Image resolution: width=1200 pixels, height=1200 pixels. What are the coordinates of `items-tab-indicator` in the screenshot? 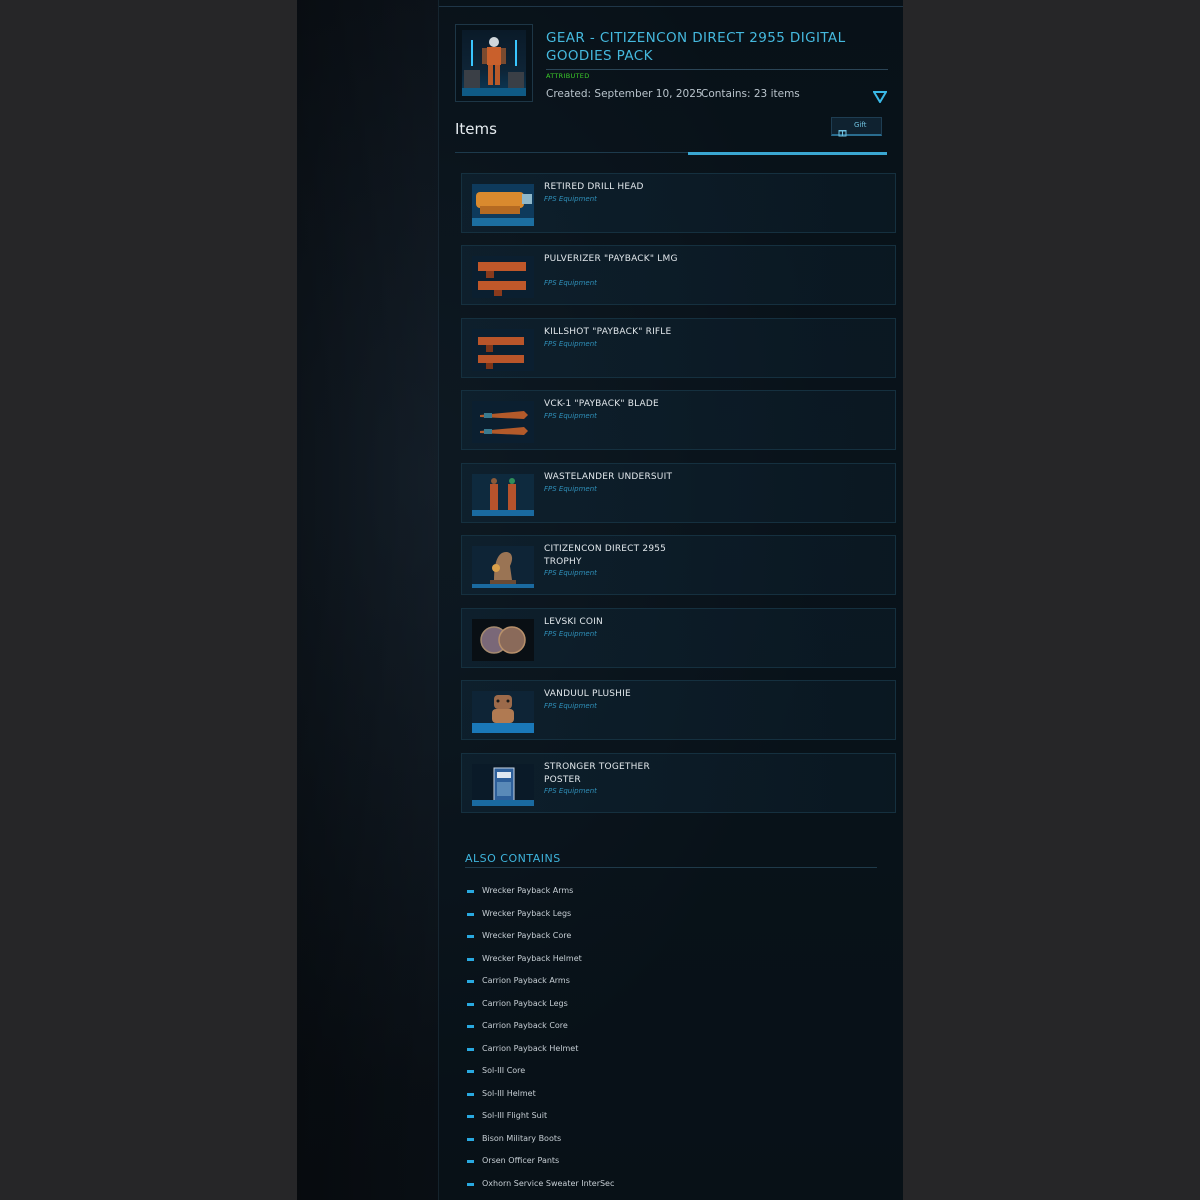 It's located at (787, 153).